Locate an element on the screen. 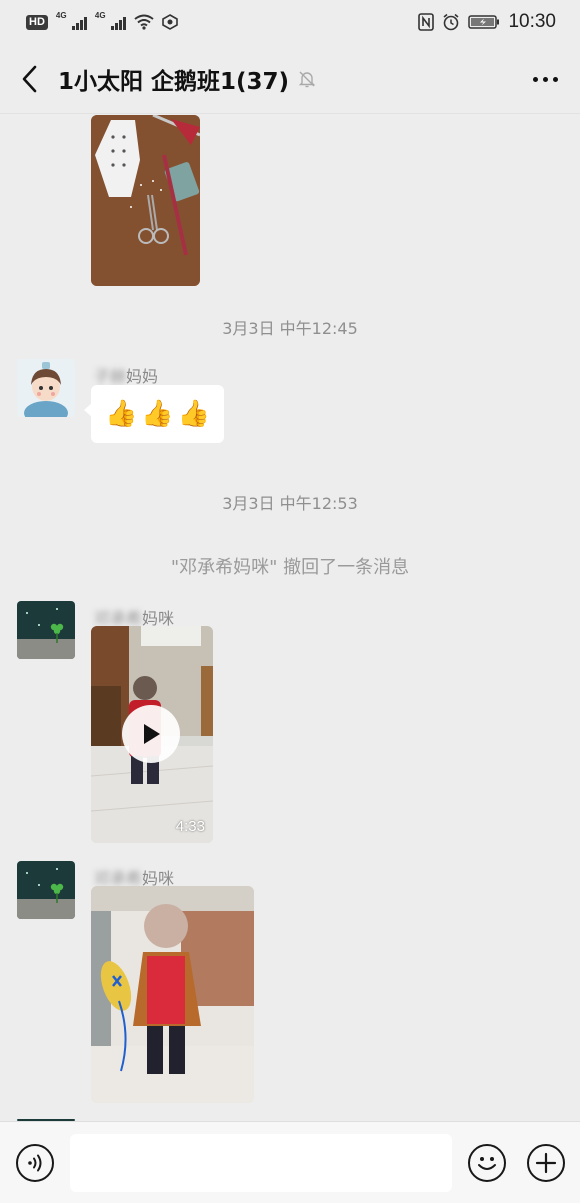 This screenshot has width=580, height=1203. emoji-button is located at coordinates (487, 1163).